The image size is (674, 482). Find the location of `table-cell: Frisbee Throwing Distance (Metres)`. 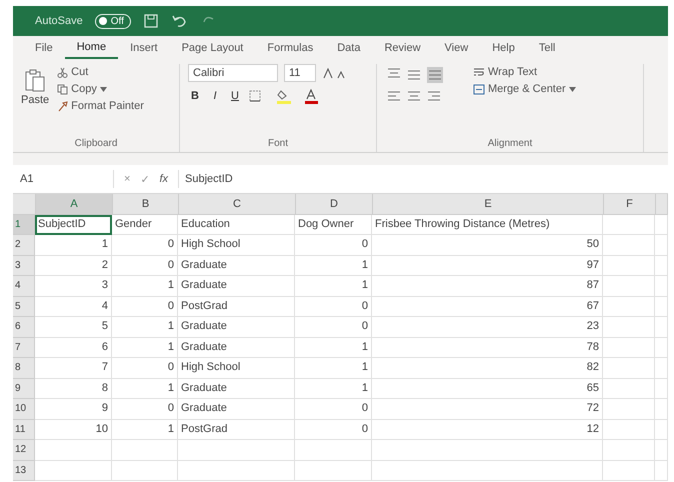

table-cell: Frisbee Throwing Distance (Metres) is located at coordinates (487, 224).